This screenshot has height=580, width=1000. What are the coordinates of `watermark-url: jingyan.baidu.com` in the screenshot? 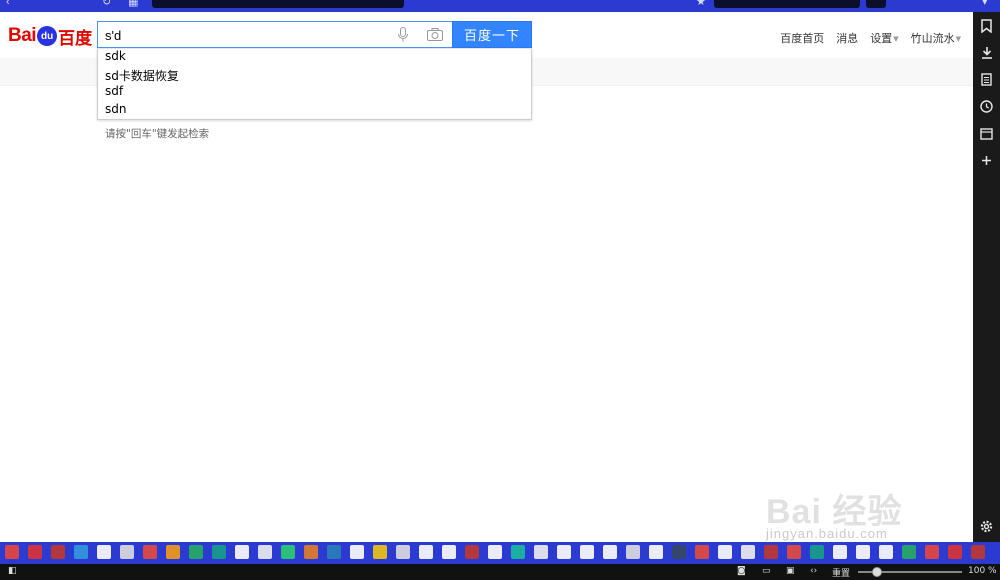 It's located at (827, 533).